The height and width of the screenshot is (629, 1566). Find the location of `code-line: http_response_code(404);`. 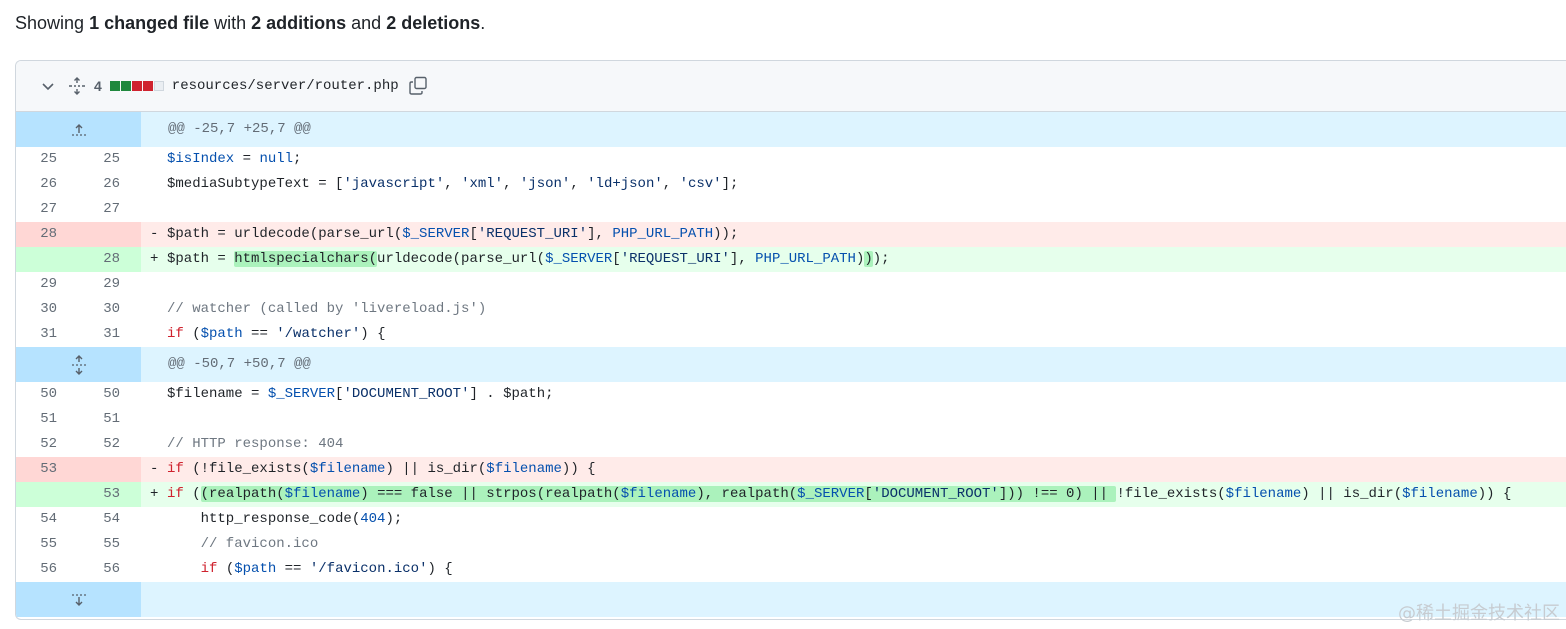

code-line: http_response_code(404); is located at coordinates (285, 519).